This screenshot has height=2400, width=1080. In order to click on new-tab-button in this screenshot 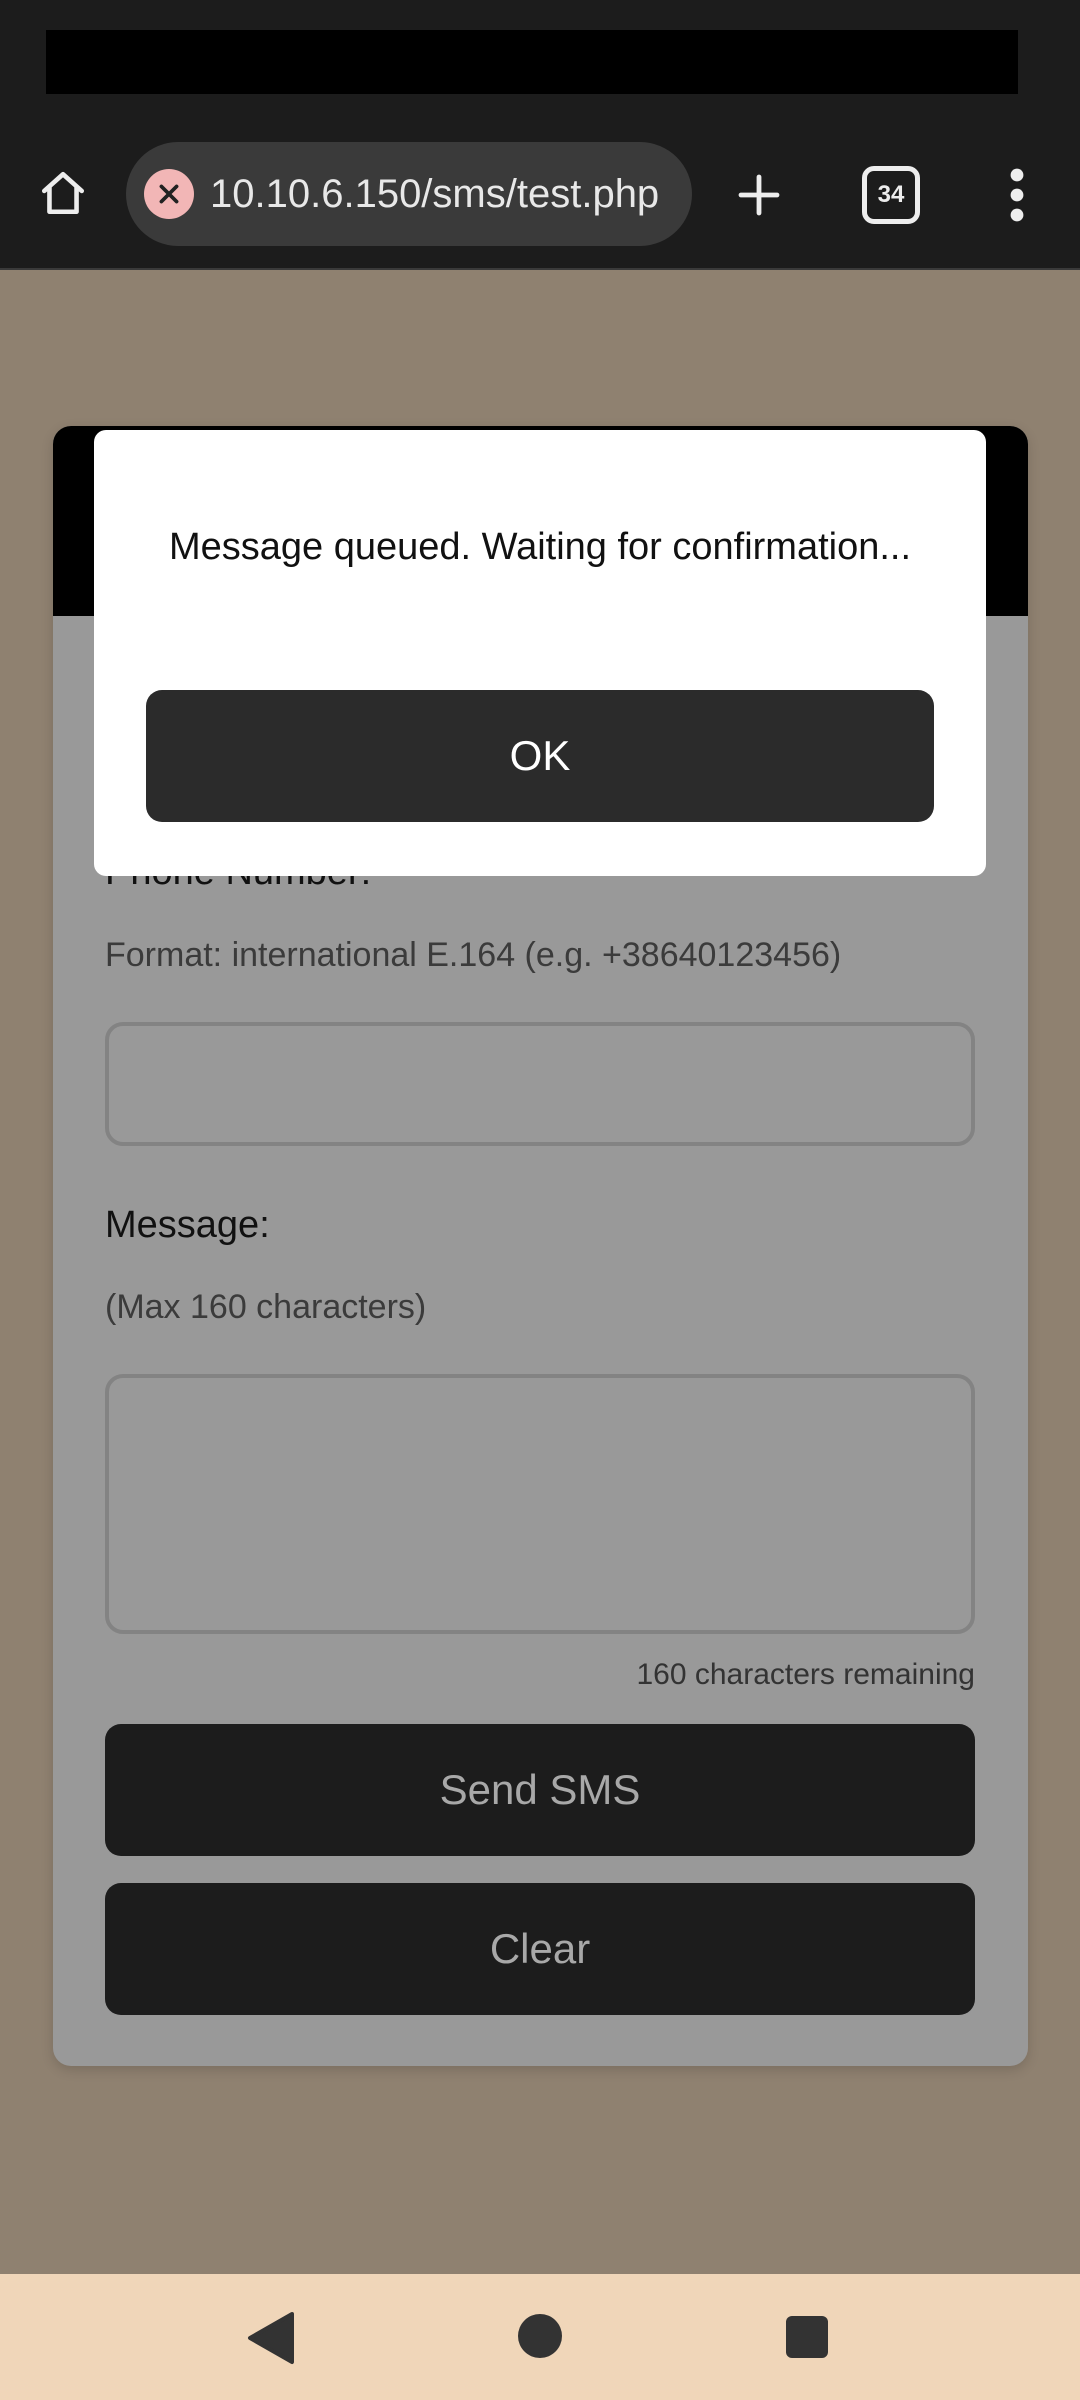, I will do `click(759, 195)`.